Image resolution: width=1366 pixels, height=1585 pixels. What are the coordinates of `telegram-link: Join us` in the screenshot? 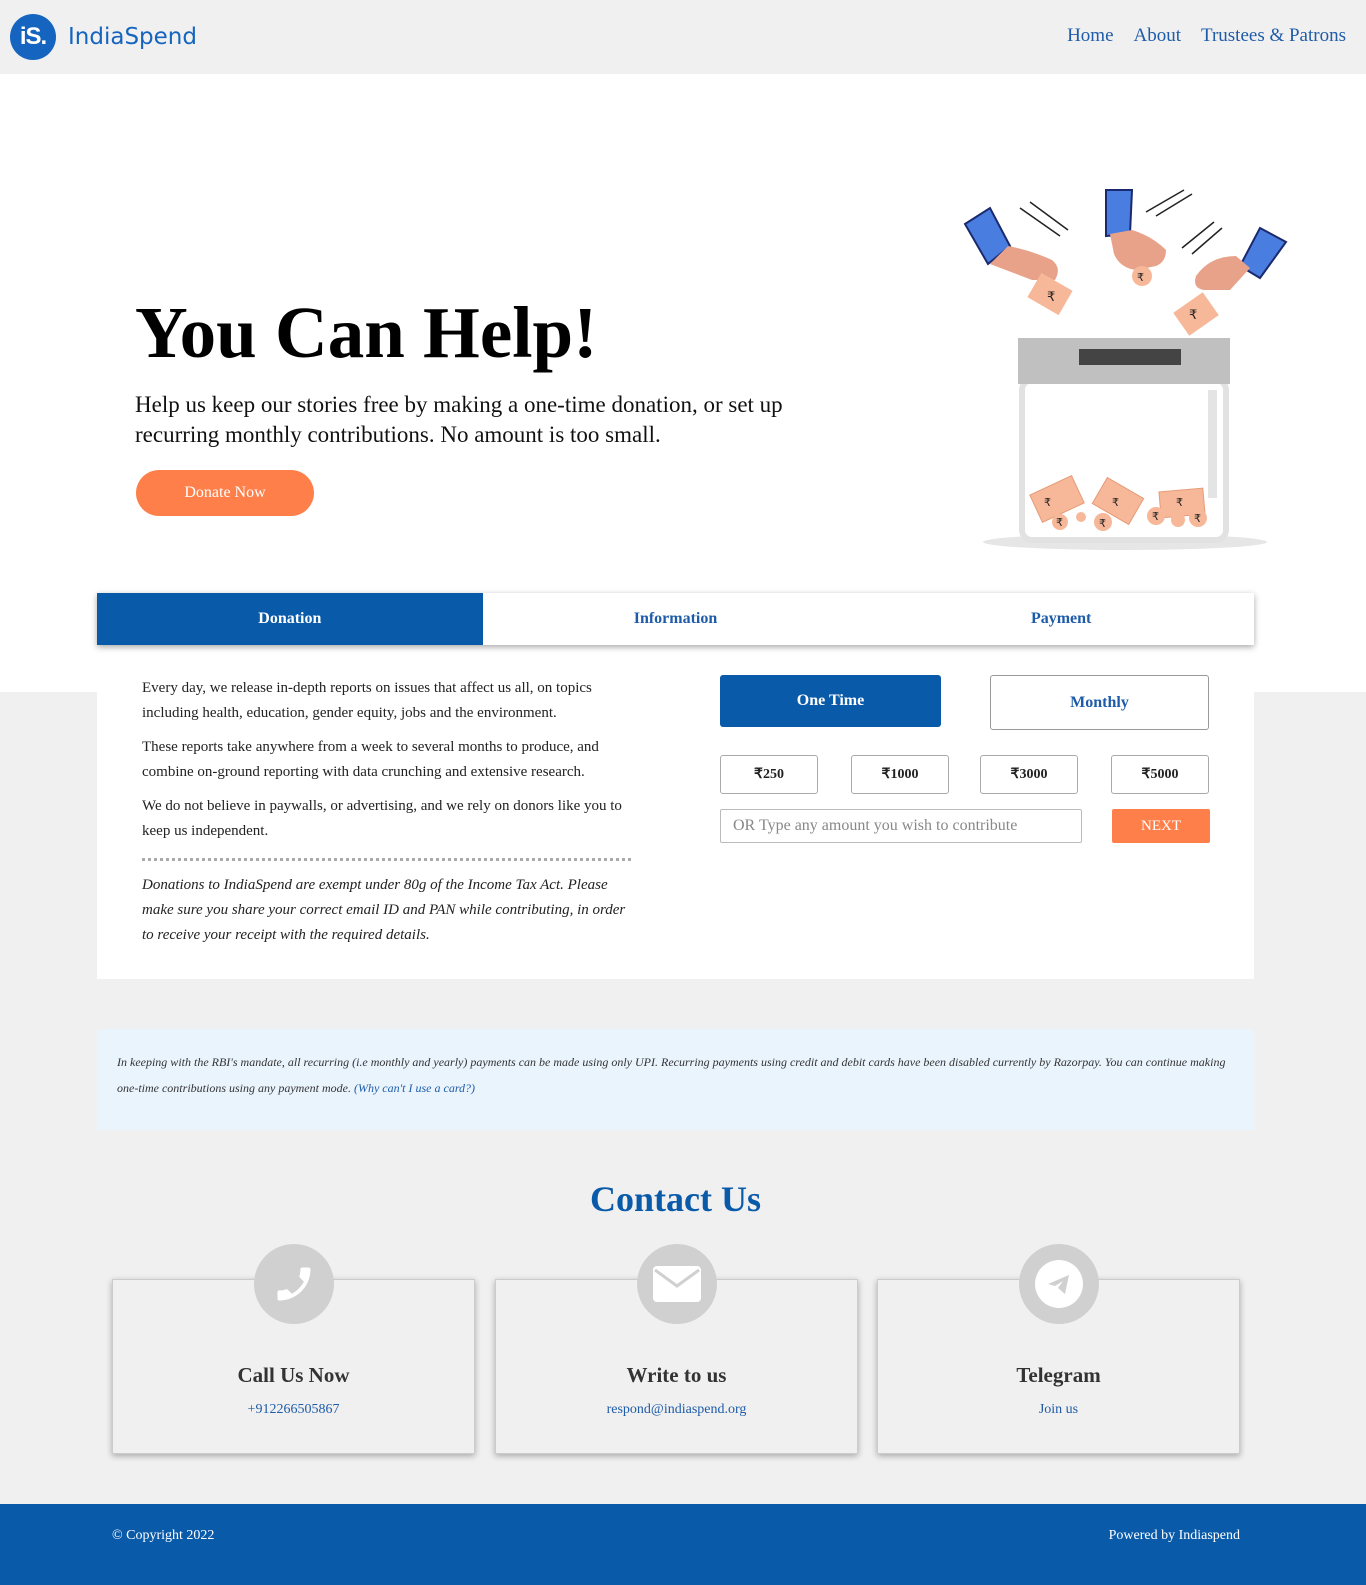 It's located at (1058, 1410).